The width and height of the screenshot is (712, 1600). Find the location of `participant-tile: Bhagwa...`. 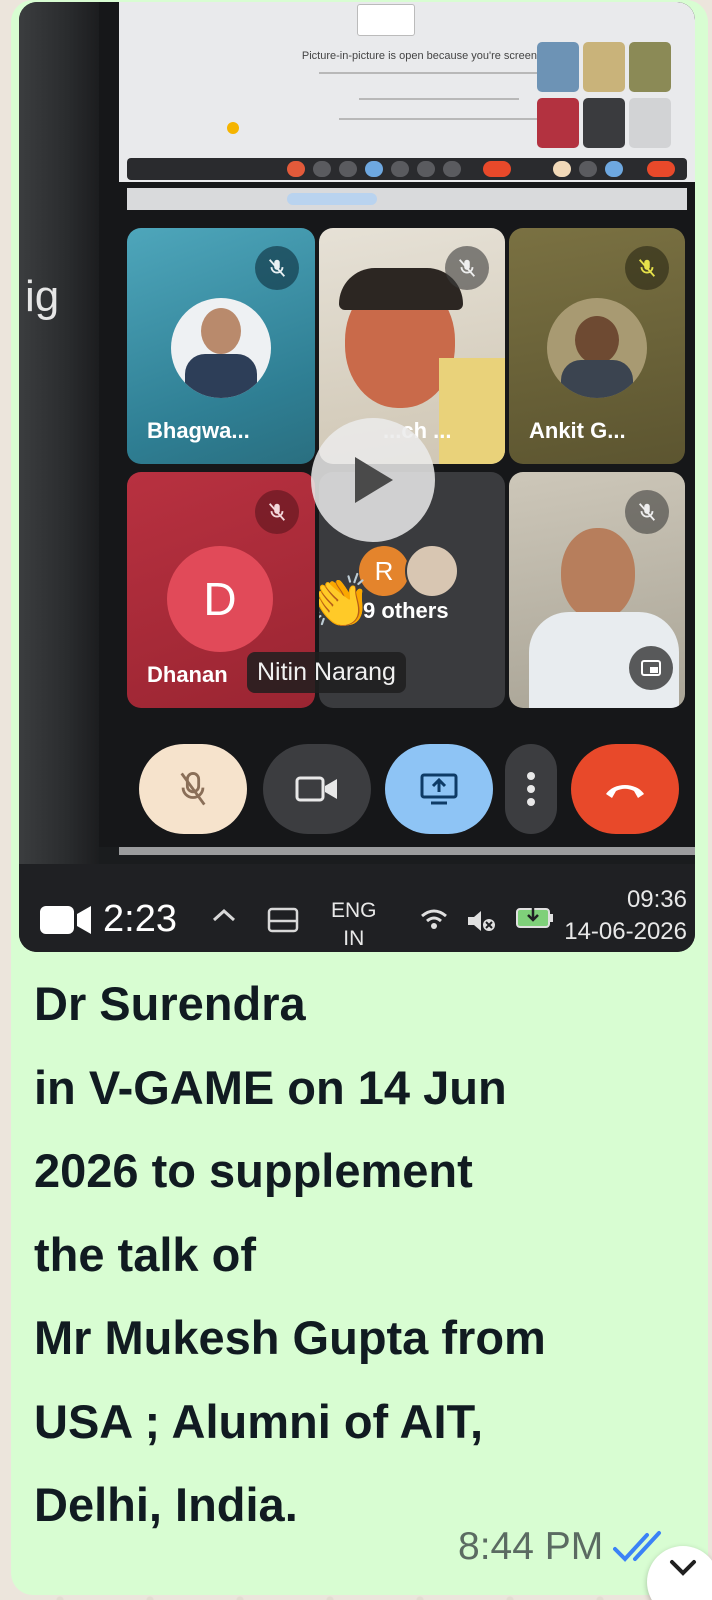

participant-tile: Bhagwa... is located at coordinates (221, 346).